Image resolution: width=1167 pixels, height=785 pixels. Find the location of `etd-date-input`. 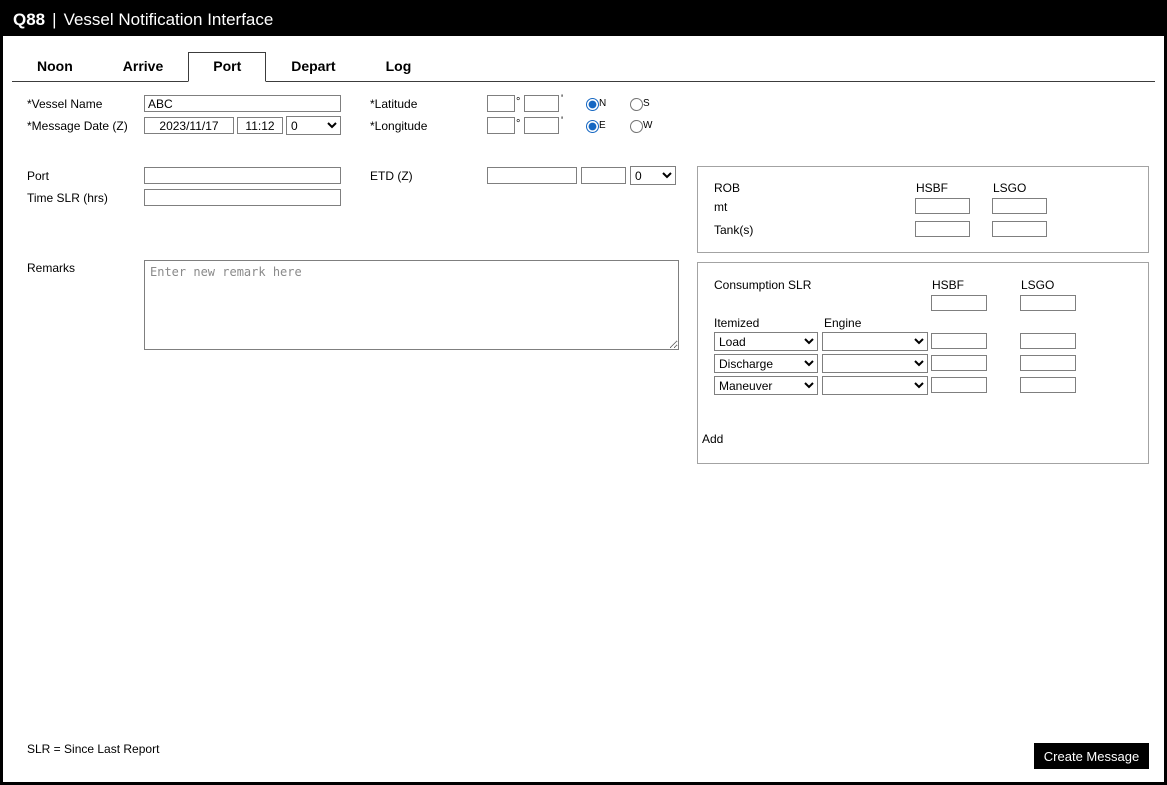

etd-date-input is located at coordinates (532, 175).